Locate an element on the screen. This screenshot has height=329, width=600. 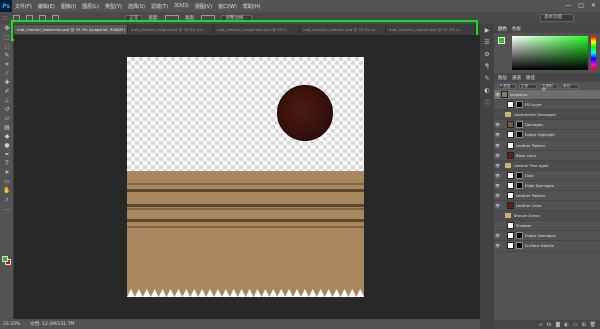
type-tool-icon: T is located at coordinates (7, 163).